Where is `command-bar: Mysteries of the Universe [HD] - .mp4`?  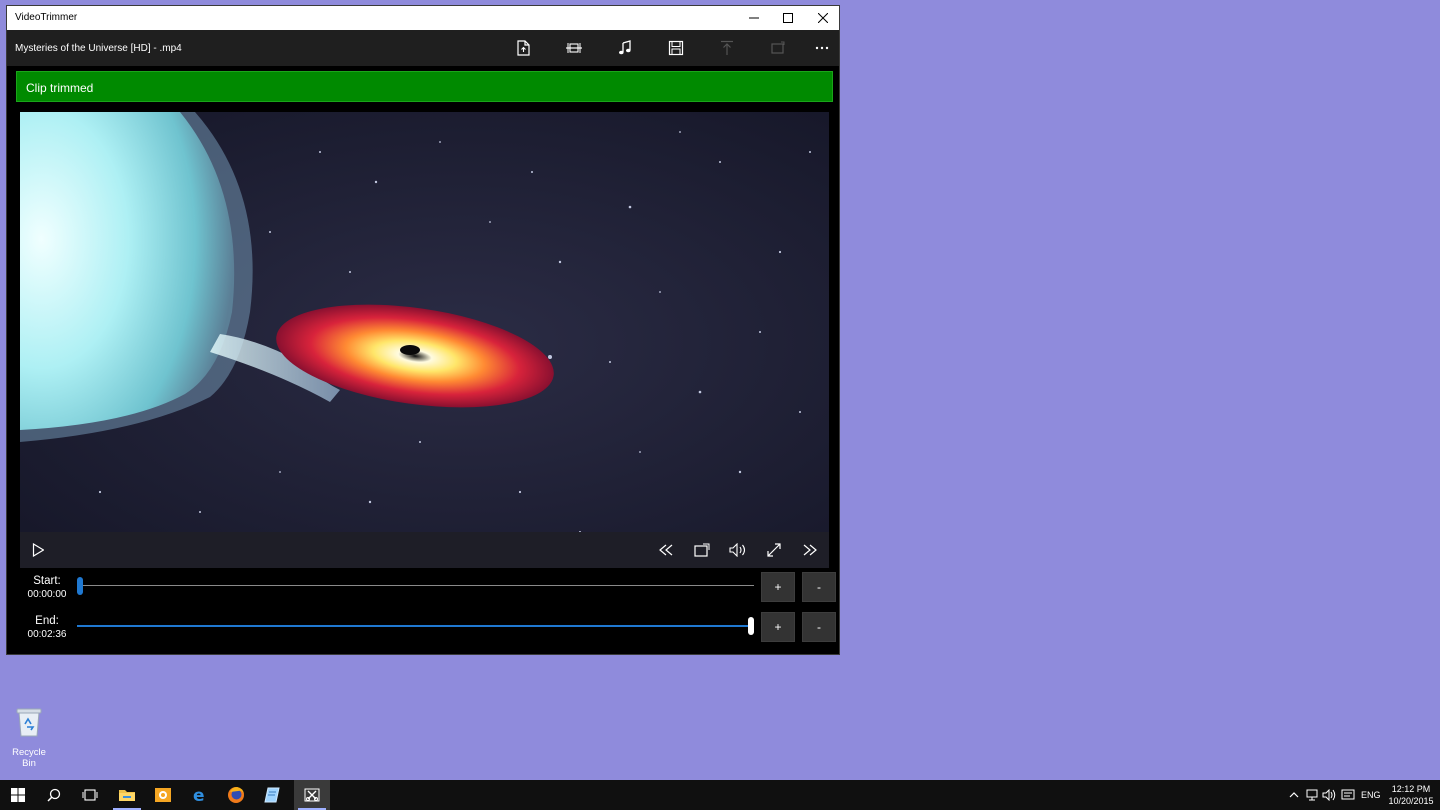
command-bar: Mysteries of the Universe [HD] - .mp4 is located at coordinates (423, 48).